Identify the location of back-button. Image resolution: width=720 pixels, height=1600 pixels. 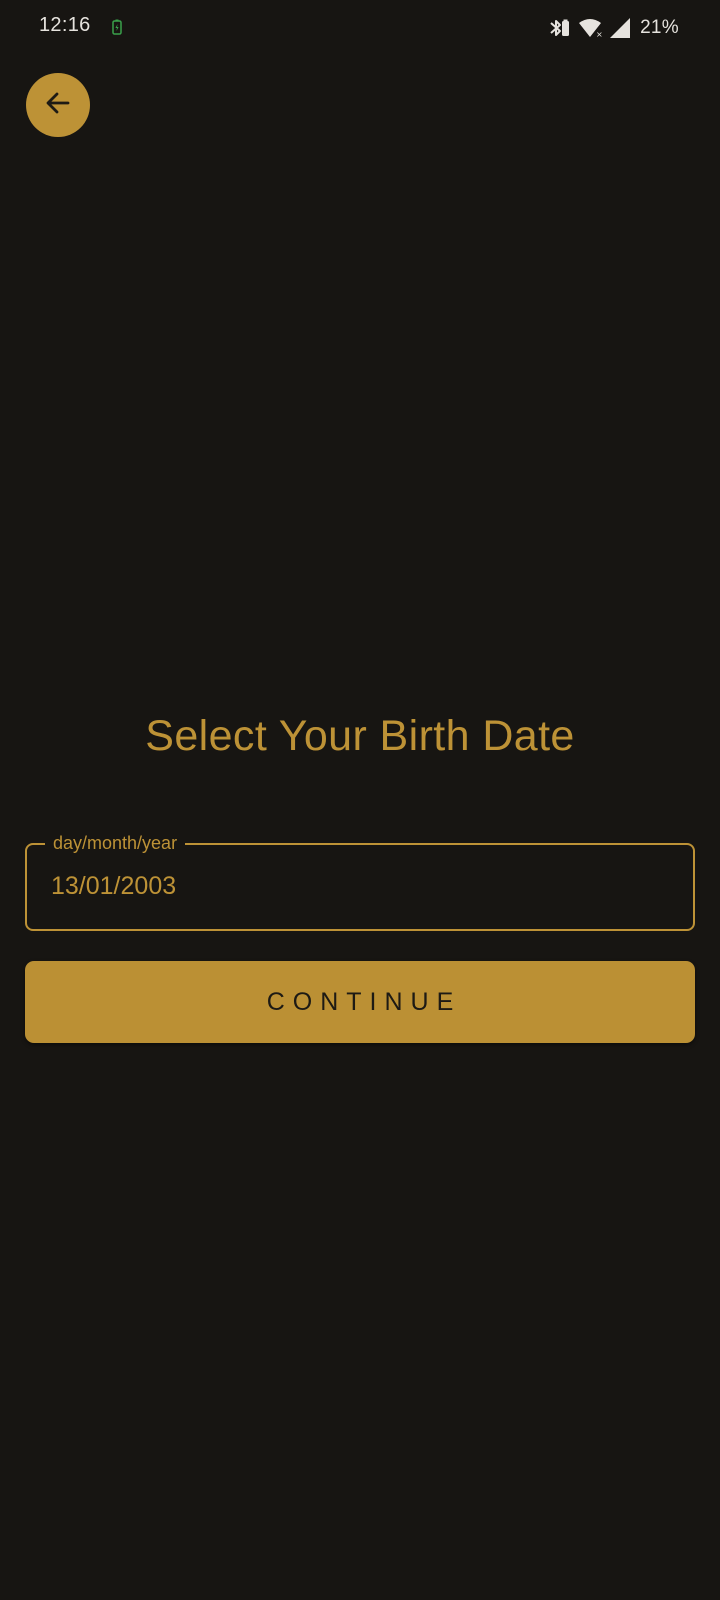
(58, 105).